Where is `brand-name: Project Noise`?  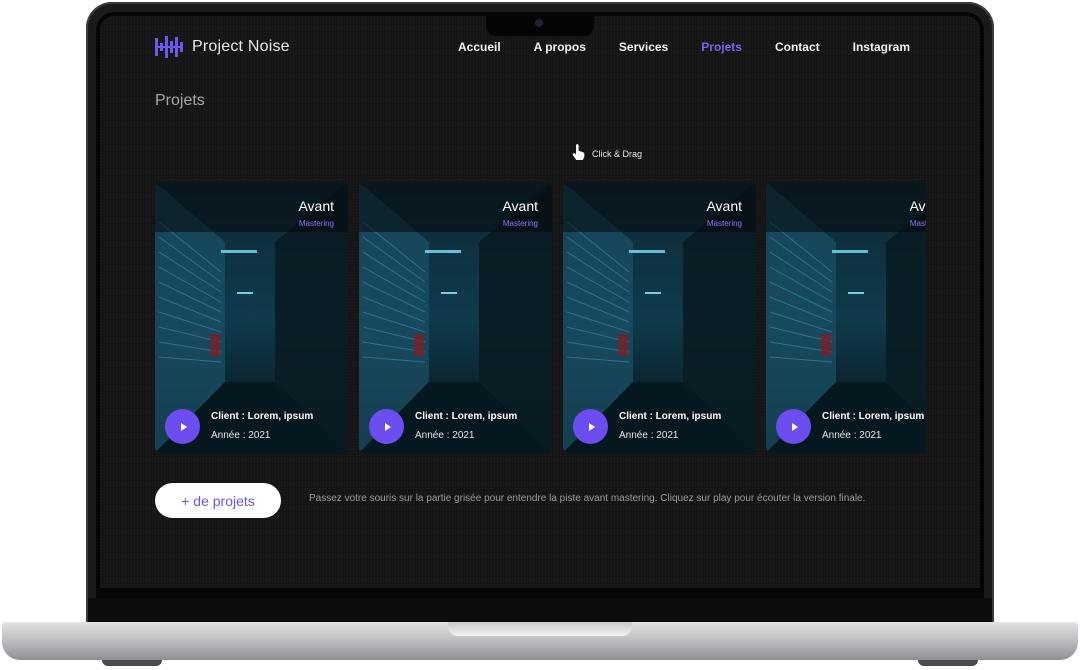
brand-name: Project Noise is located at coordinates (241, 46).